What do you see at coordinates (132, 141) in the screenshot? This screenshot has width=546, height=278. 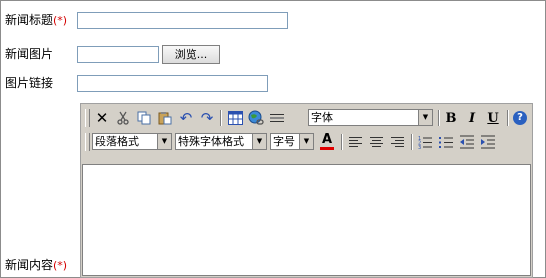 I see `paragraph-format-select: 段落格式 ▼` at bounding box center [132, 141].